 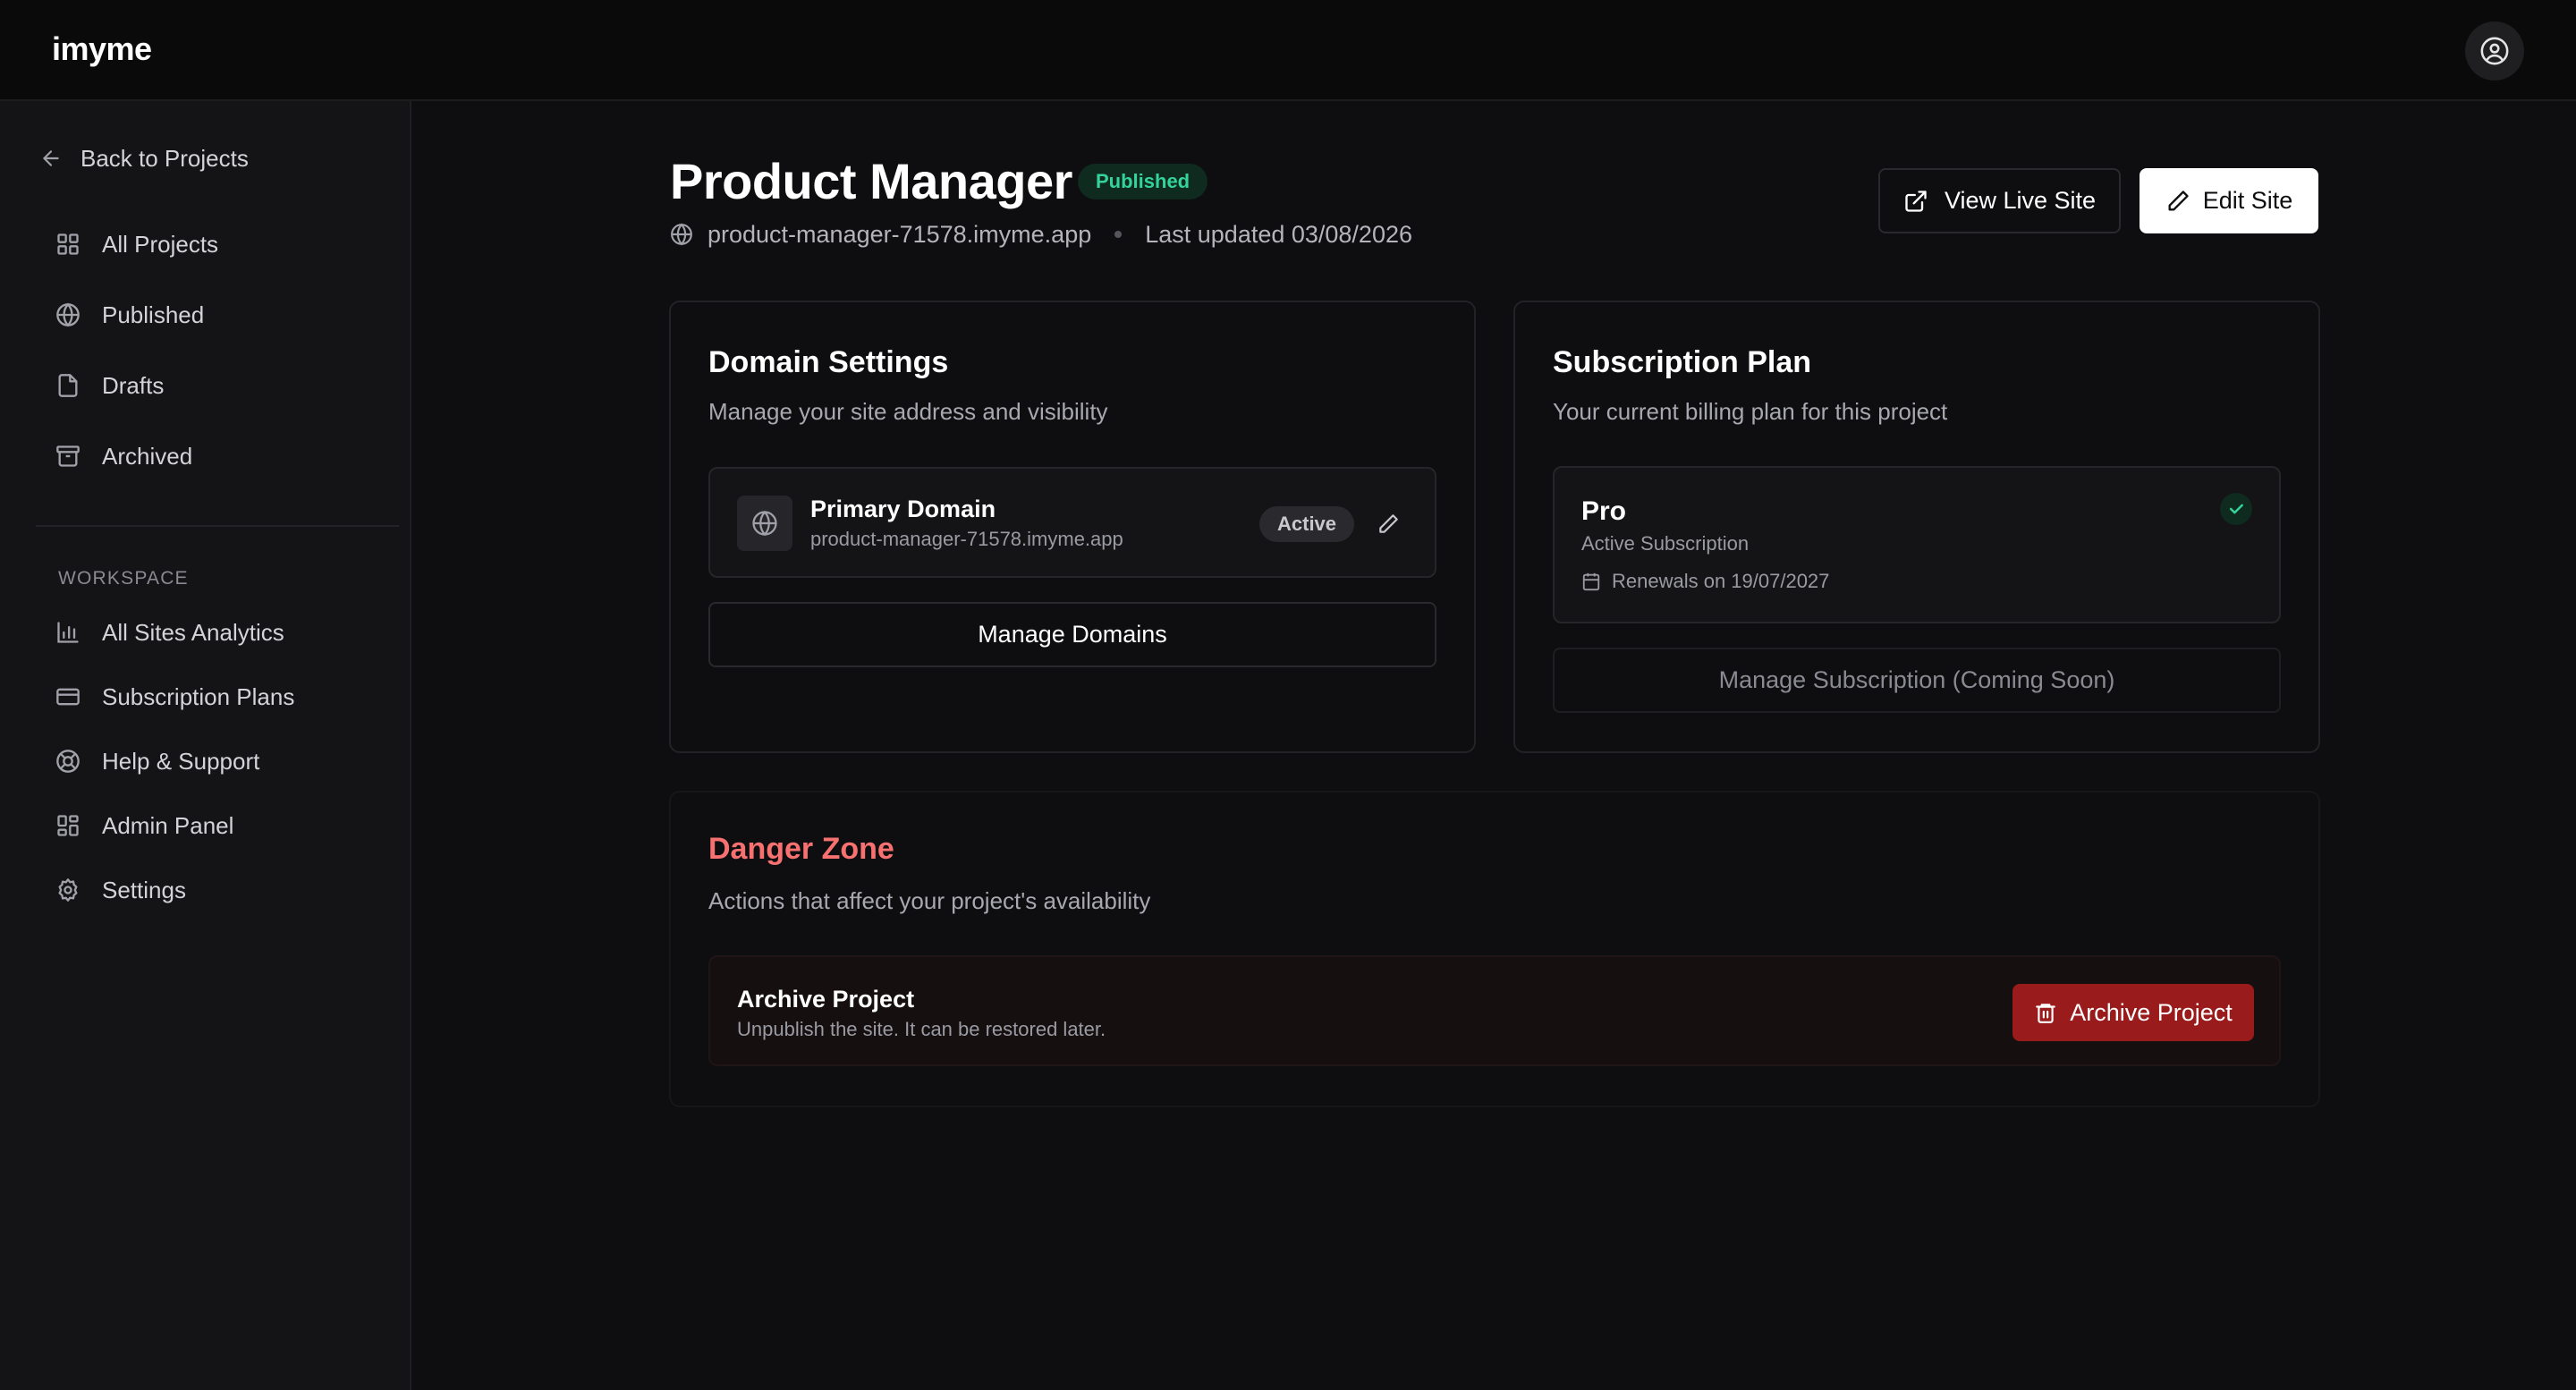 I want to click on app-logo: imyme, so click(x=102, y=49).